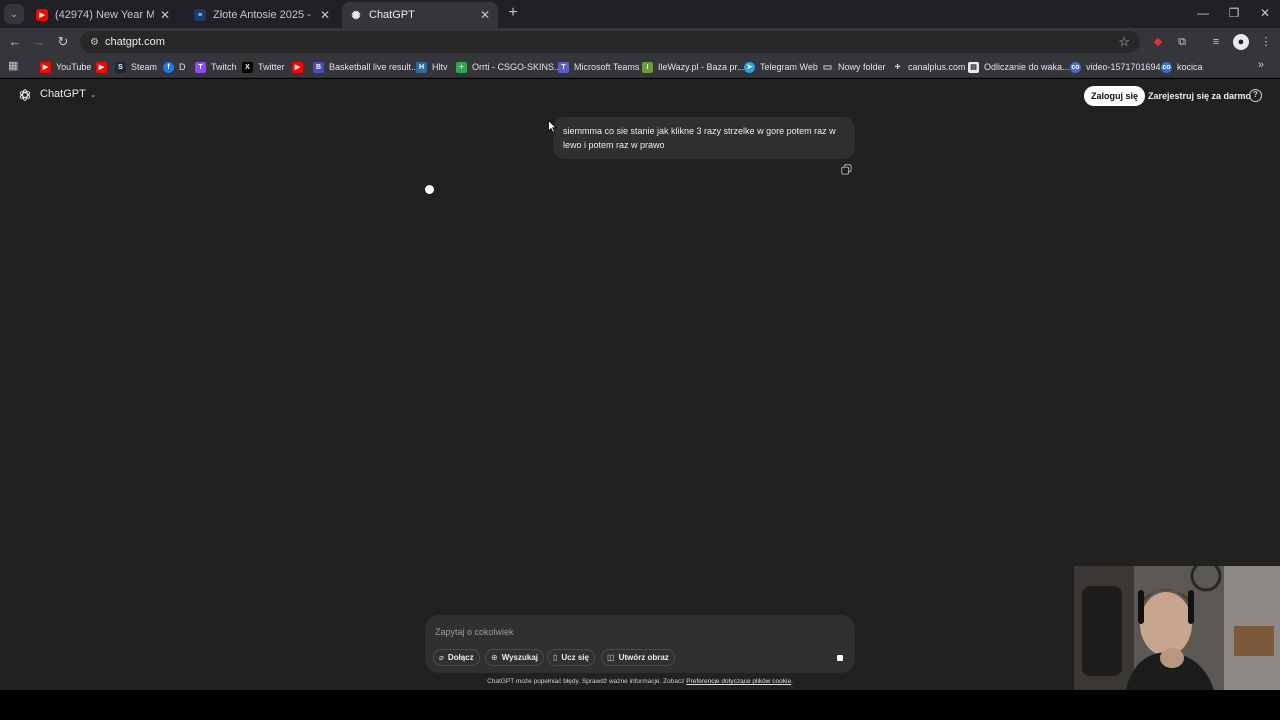 The width and height of the screenshot is (1280, 720). Describe the element at coordinates (552, 126) in the screenshot. I see `mouse-cursor-icon` at that location.